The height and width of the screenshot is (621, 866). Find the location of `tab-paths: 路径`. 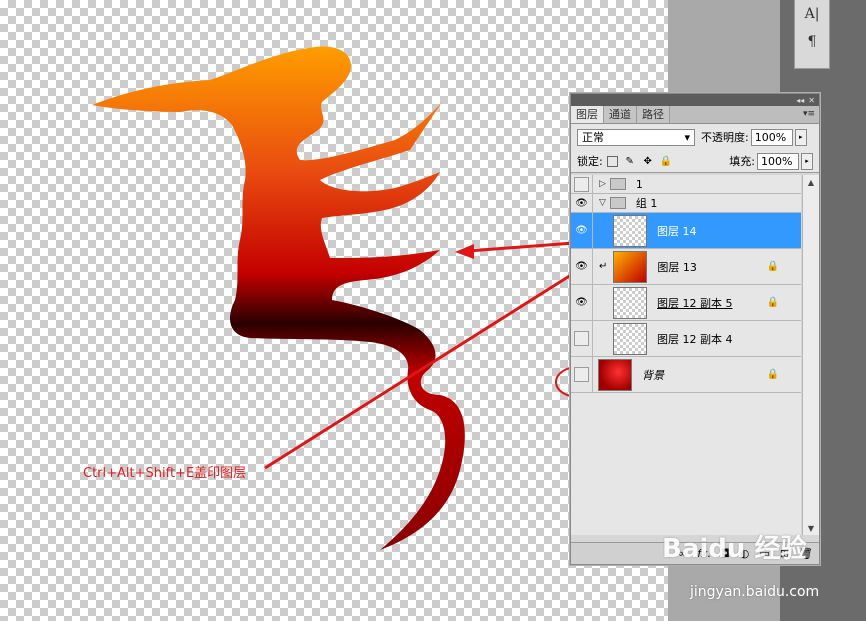

tab-paths: 路径 is located at coordinates (653, 114).